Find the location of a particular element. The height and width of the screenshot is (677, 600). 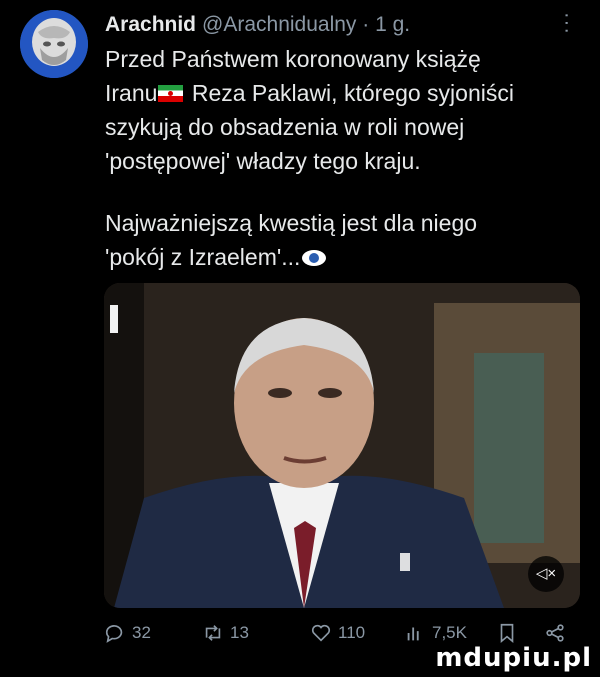

tweet-time: · 1 g. is located at coordinates (386, 24).